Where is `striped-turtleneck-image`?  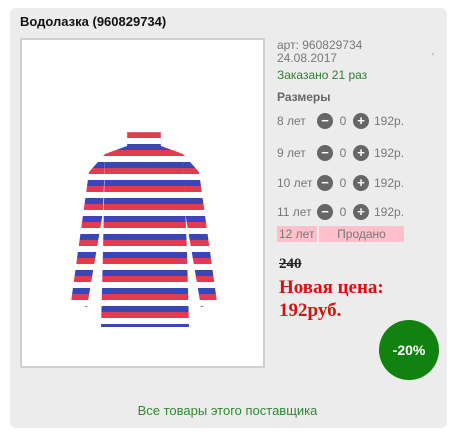
striped-turtleneck-image is located at coordinates (144, 229).